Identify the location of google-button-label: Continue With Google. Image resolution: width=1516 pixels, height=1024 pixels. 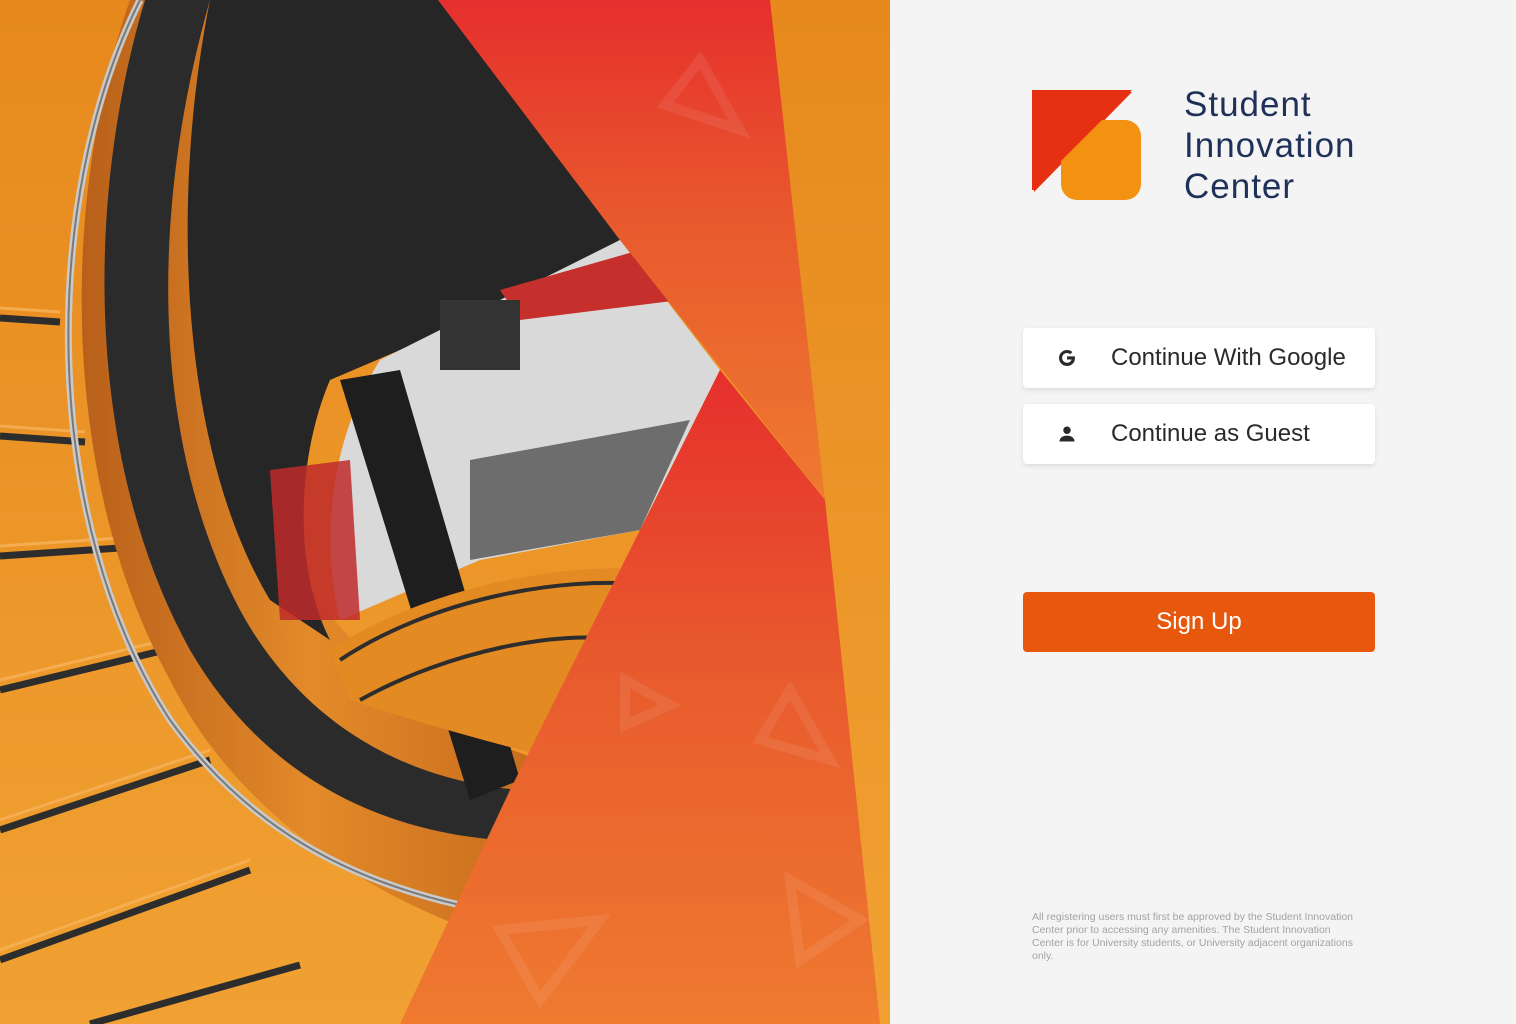
(1228, 357).